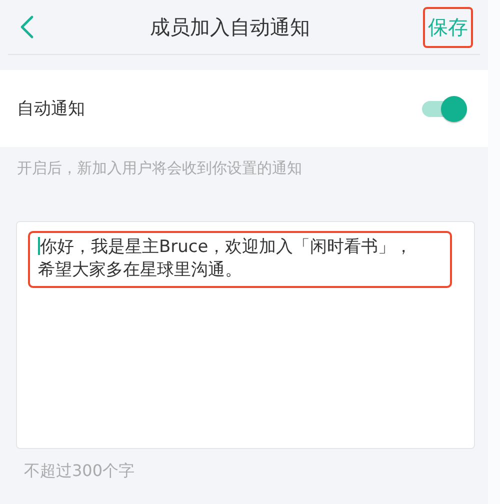 This screenshot has height=504, width=500. Describe the element at coordinates (230, 27) in the screenshot. I see `page-title: 成员加入自动通知` at that location.